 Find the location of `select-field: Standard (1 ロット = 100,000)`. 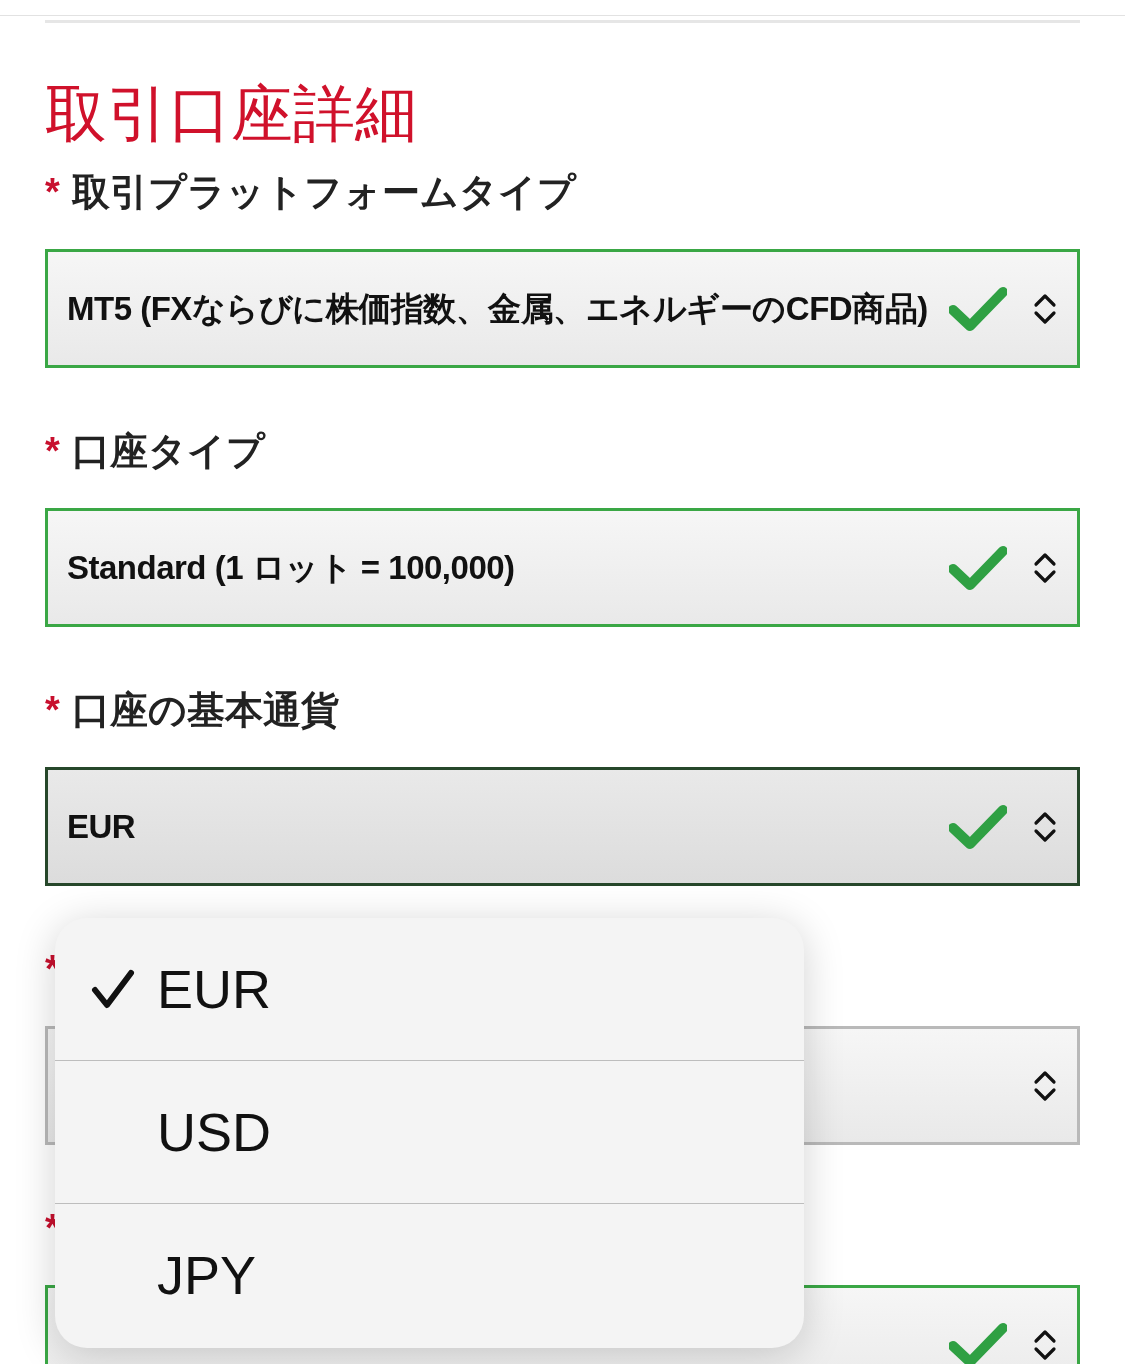

select-field: Standard (1 ロット = 100,000) is located at coordinates (562, 567).